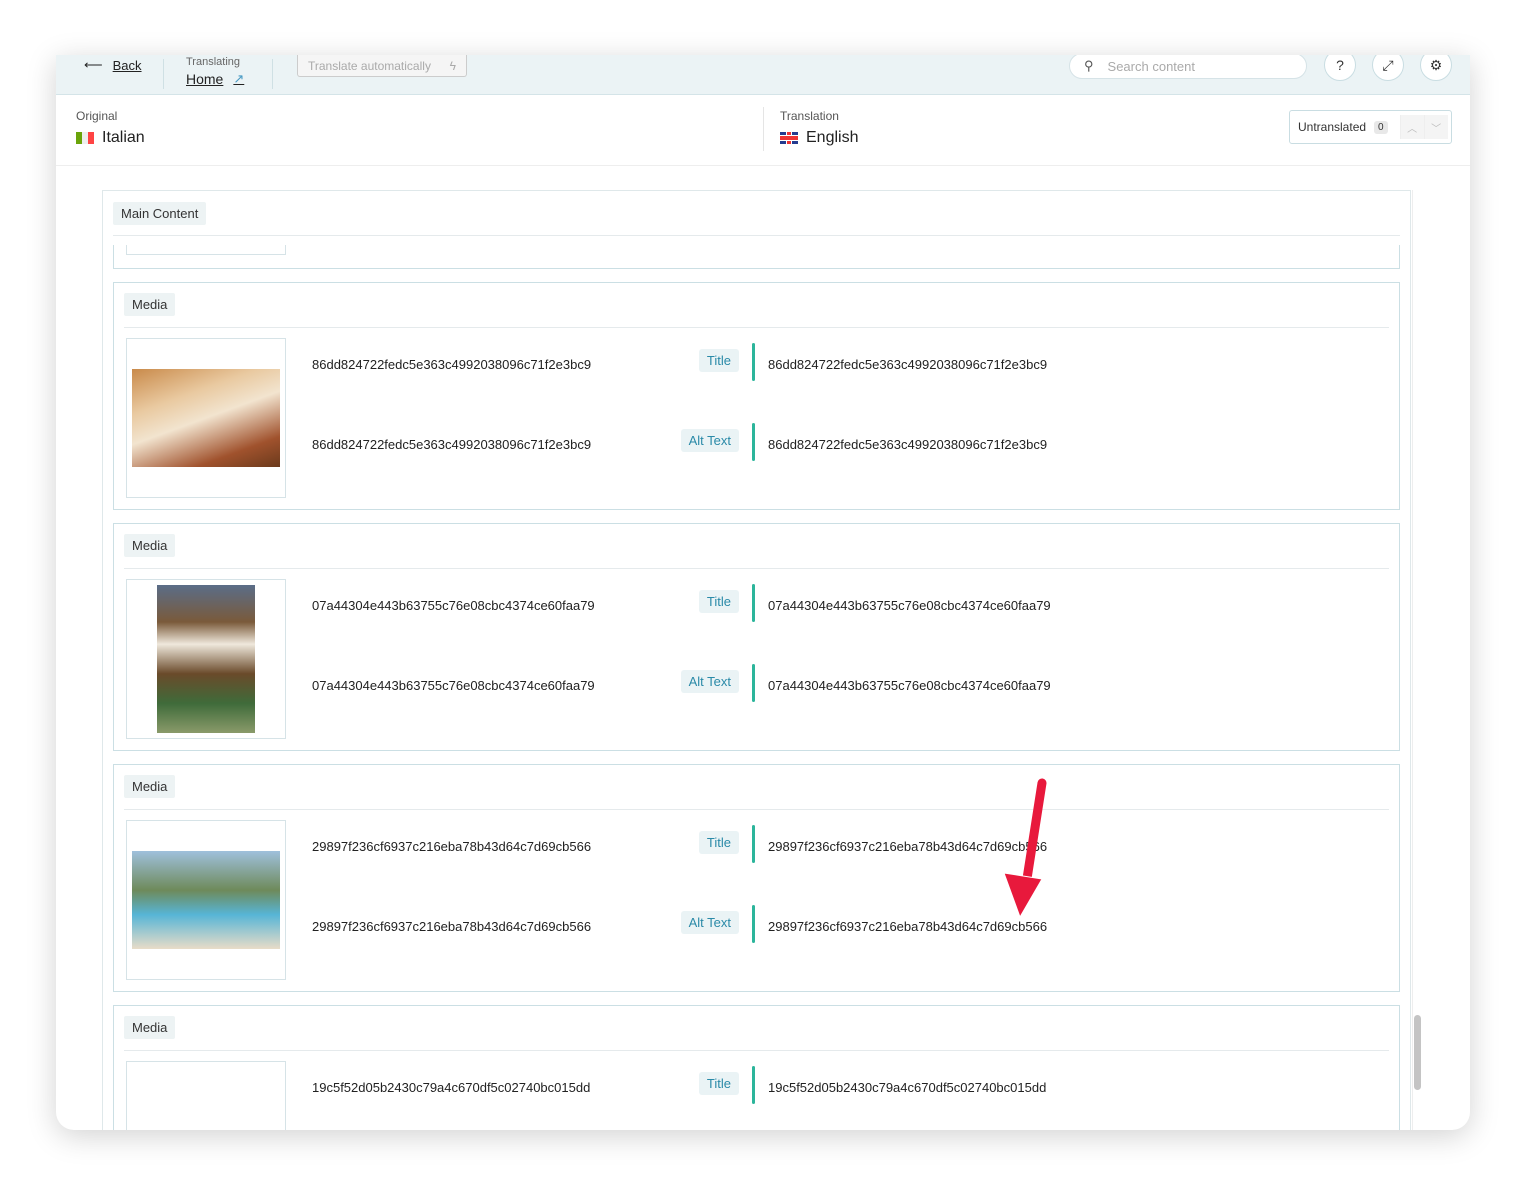  What do you see at coordinates (1381, 127) in the screenshot?
I see `untranslated-count: 0` at bounding box center [1381, 127].